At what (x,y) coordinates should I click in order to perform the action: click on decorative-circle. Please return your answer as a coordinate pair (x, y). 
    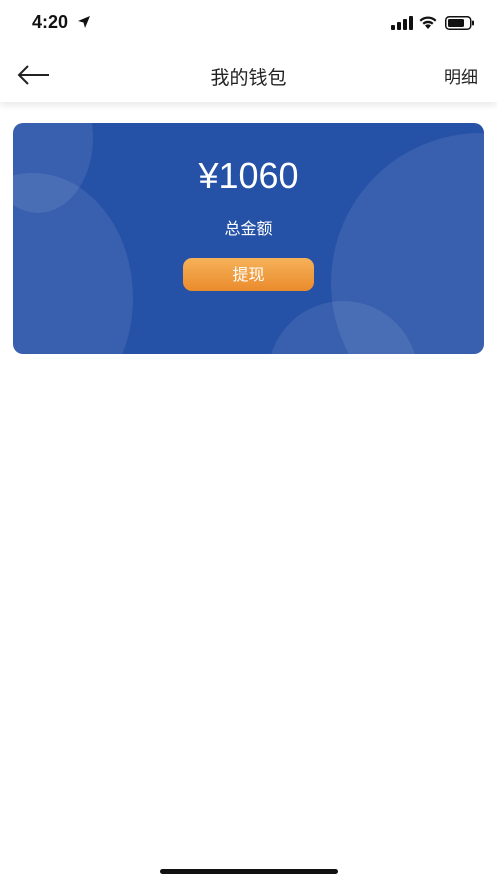
    Looking at the image, I should click on (73, 263).